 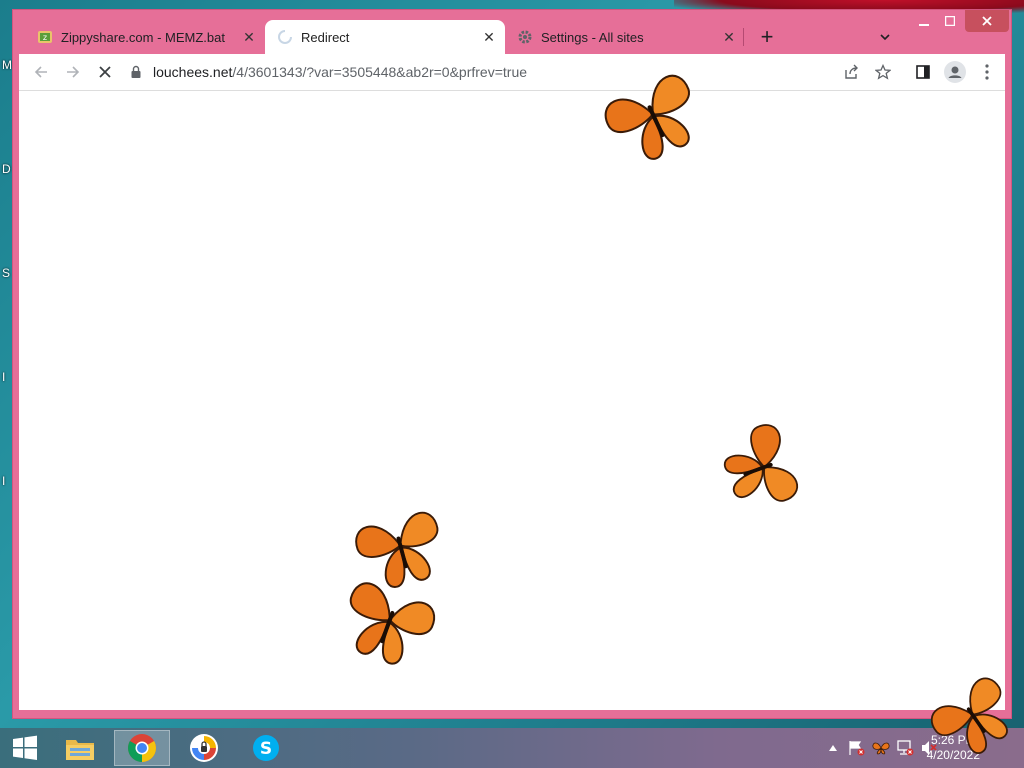 I want to click on zippyshare-icon: z, so click(x=45, y=37).